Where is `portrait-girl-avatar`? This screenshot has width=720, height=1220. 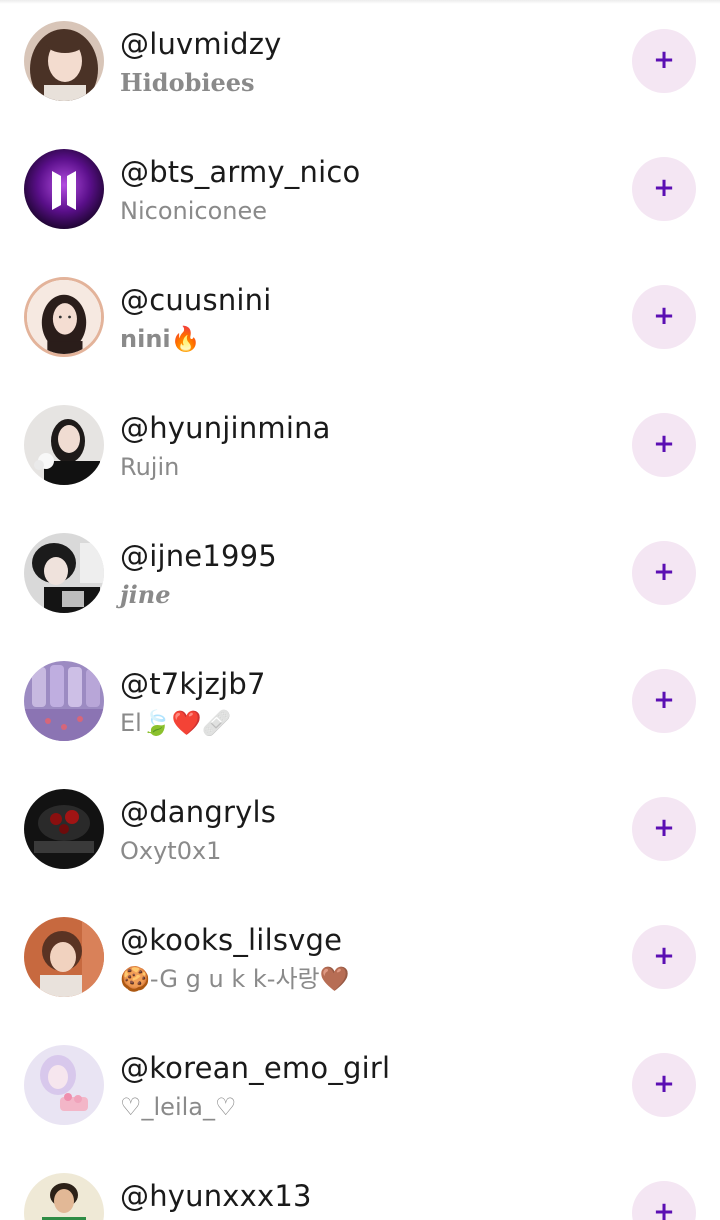 portrait-girl-avatar is located at coordinates (64, 61).